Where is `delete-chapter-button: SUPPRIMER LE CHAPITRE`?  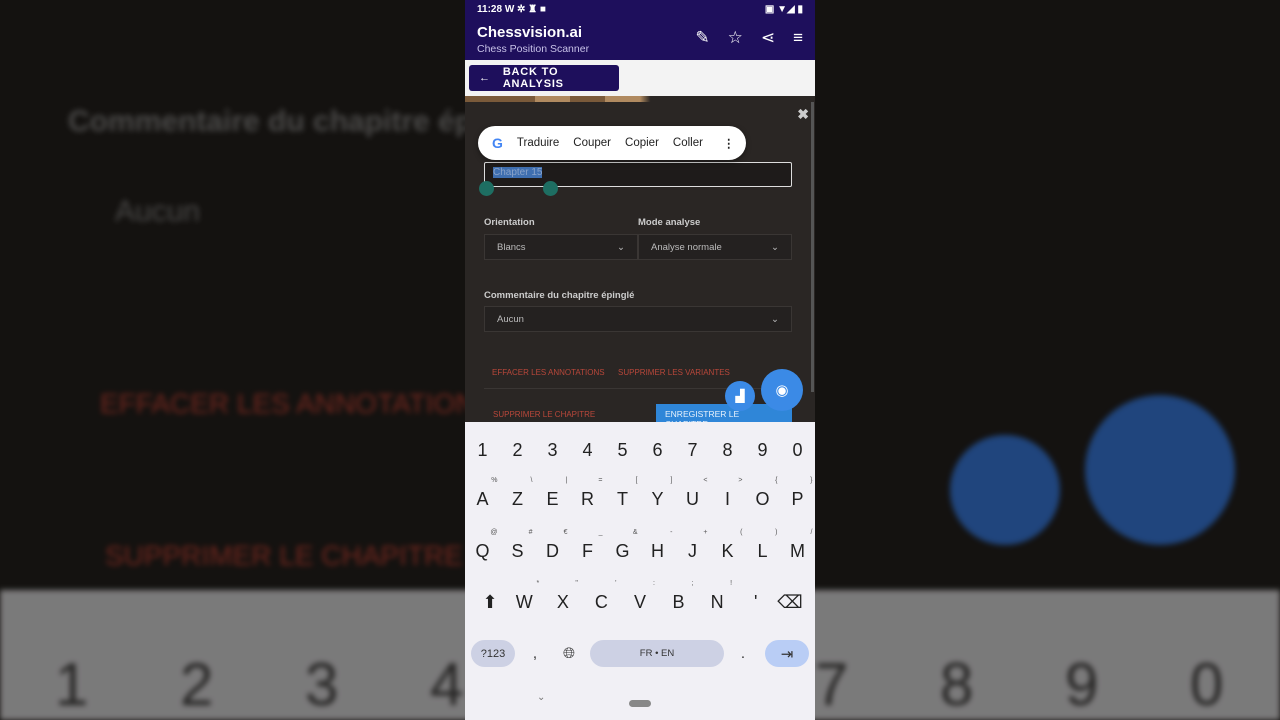 delete-chapter-button: SUPPRIMER LE CHAPITRE is located at coordinates (544, 414).